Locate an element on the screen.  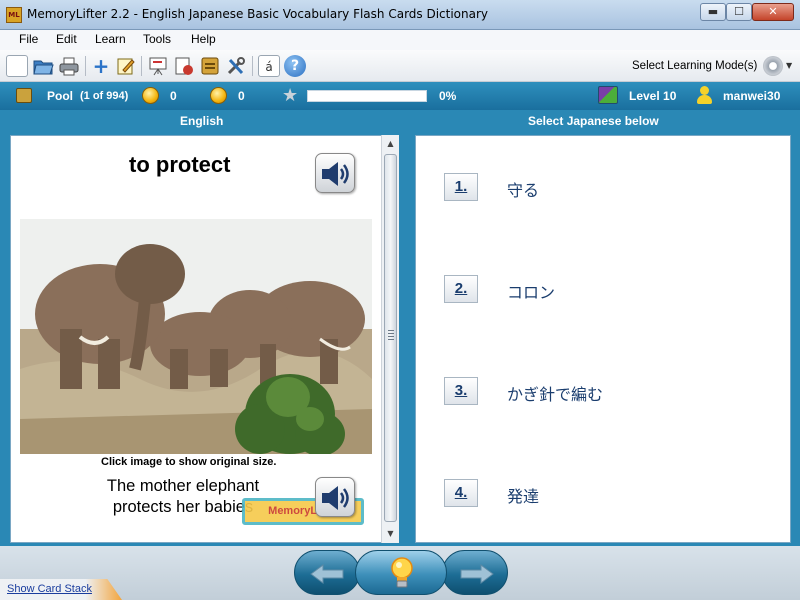
scroll-thumb is located at coordinates (390, 338).